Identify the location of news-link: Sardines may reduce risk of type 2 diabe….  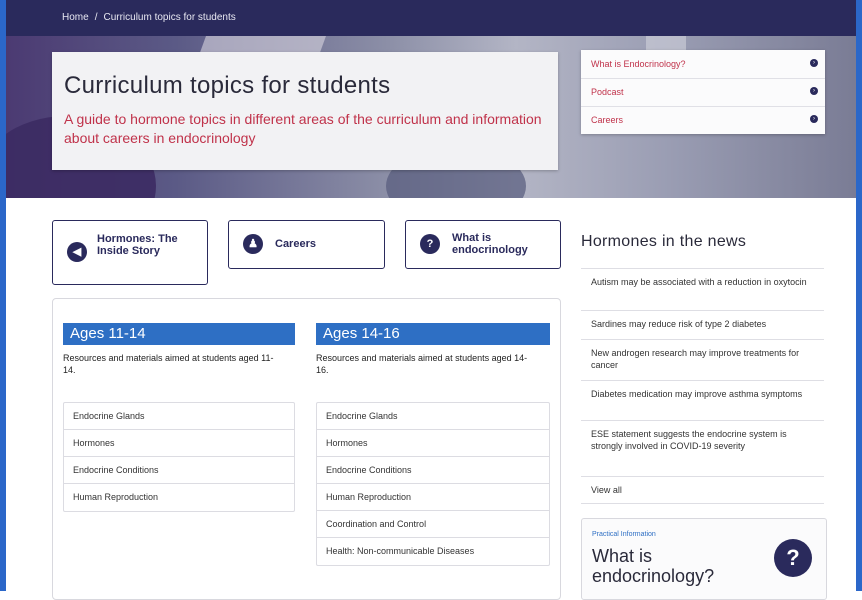
(702, 323).